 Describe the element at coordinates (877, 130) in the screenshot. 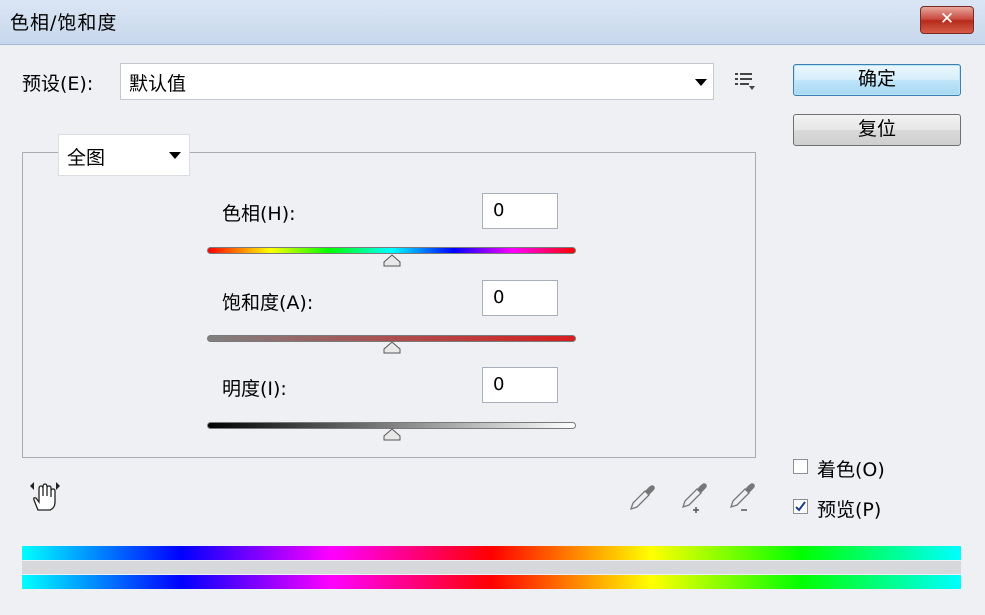

I see `reset-button: 复位` at that location.